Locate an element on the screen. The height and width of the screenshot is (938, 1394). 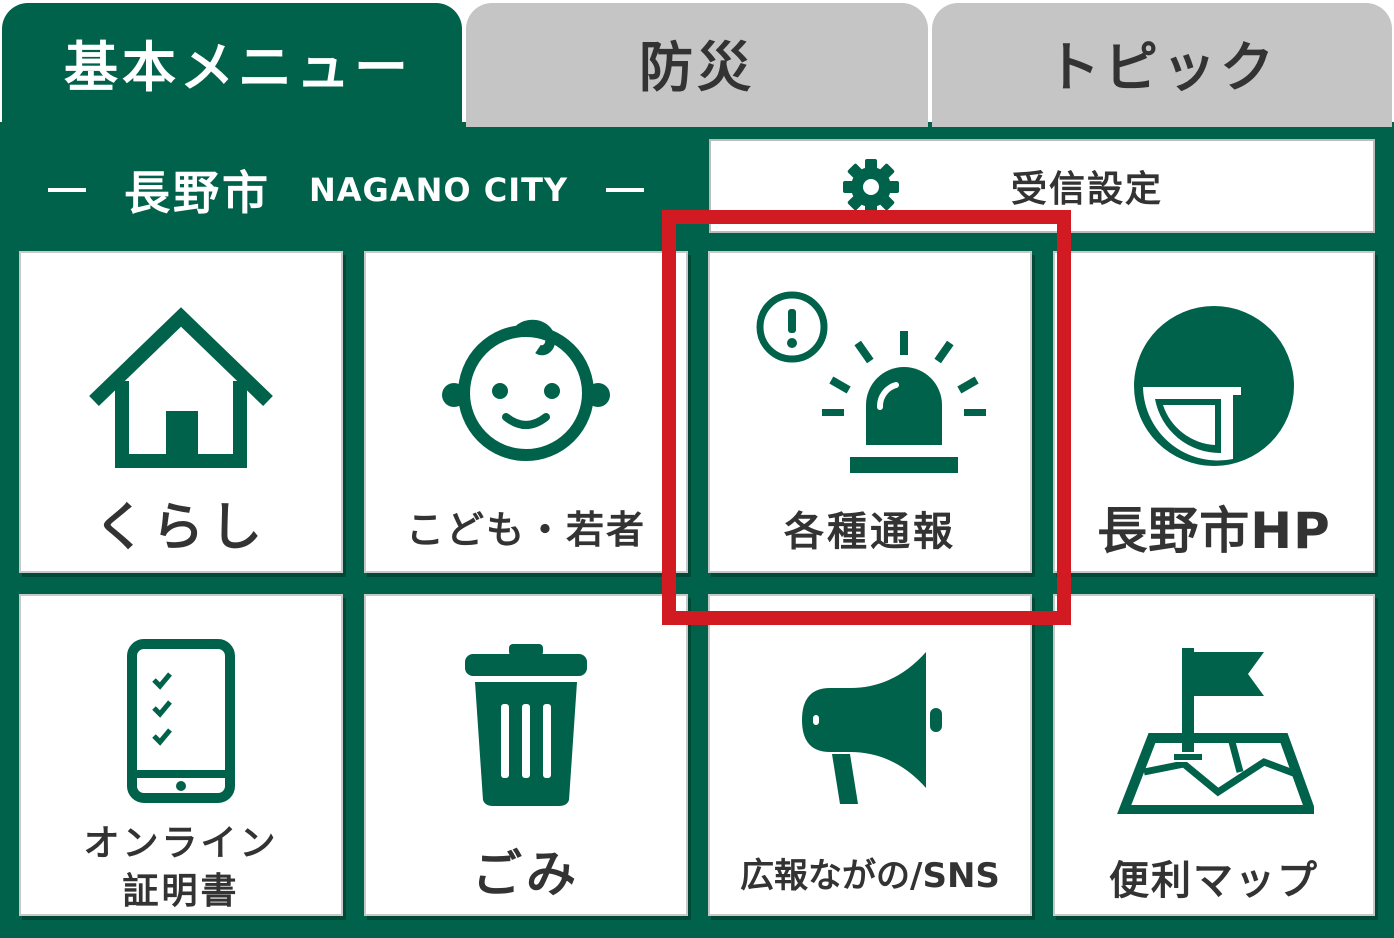
divider-right is located at coordinates (625, 190).